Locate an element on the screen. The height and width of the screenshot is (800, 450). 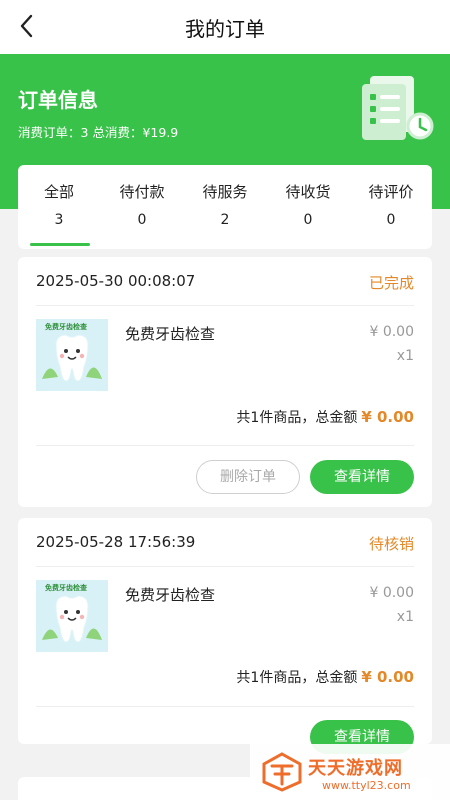
watermark-title: 天天游戏网 is located at coordinates (355, 768).